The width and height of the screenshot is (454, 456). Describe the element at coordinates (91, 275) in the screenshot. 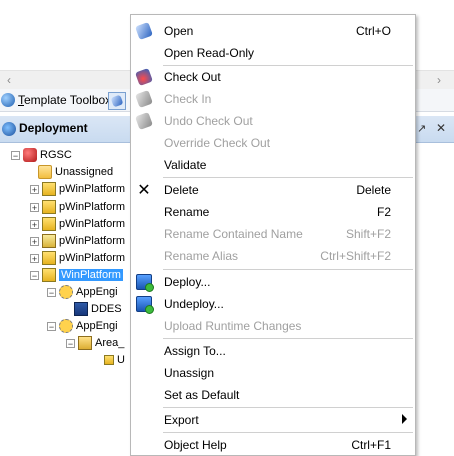

I see `tree-node-label: WinPlatform` at that location.